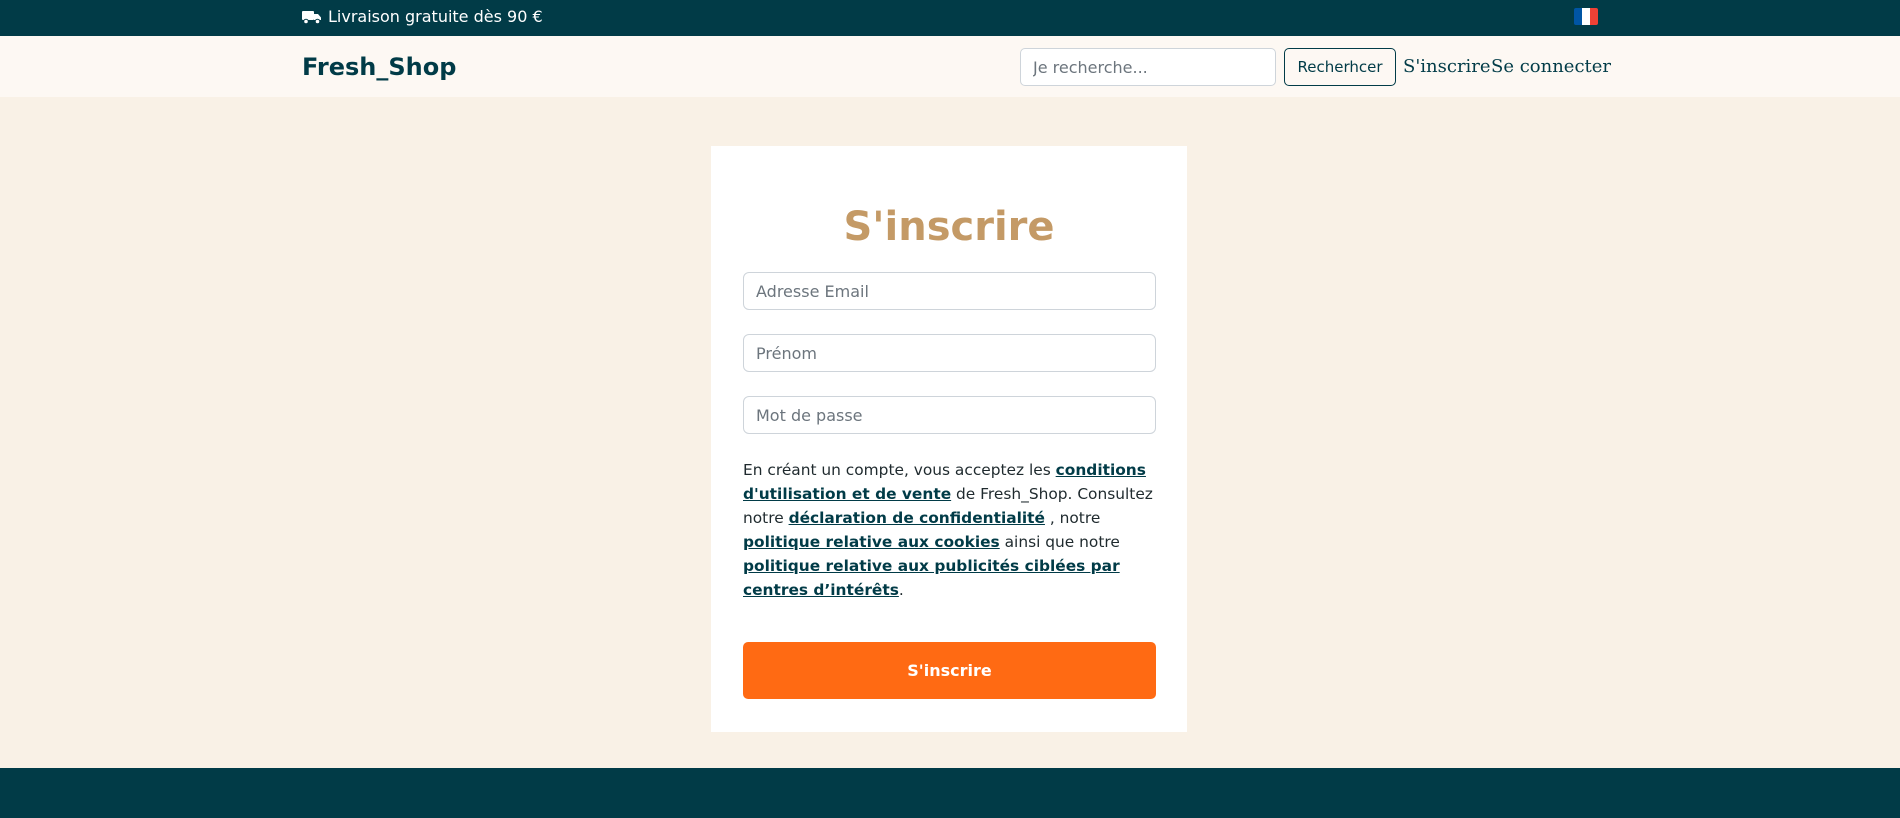 This screenshot has height=818, width=1900. What do you see at coordinates (1551, 66) in the screenshot?
I see `login-link: Se connecter` at bounding box center [1551, 66].